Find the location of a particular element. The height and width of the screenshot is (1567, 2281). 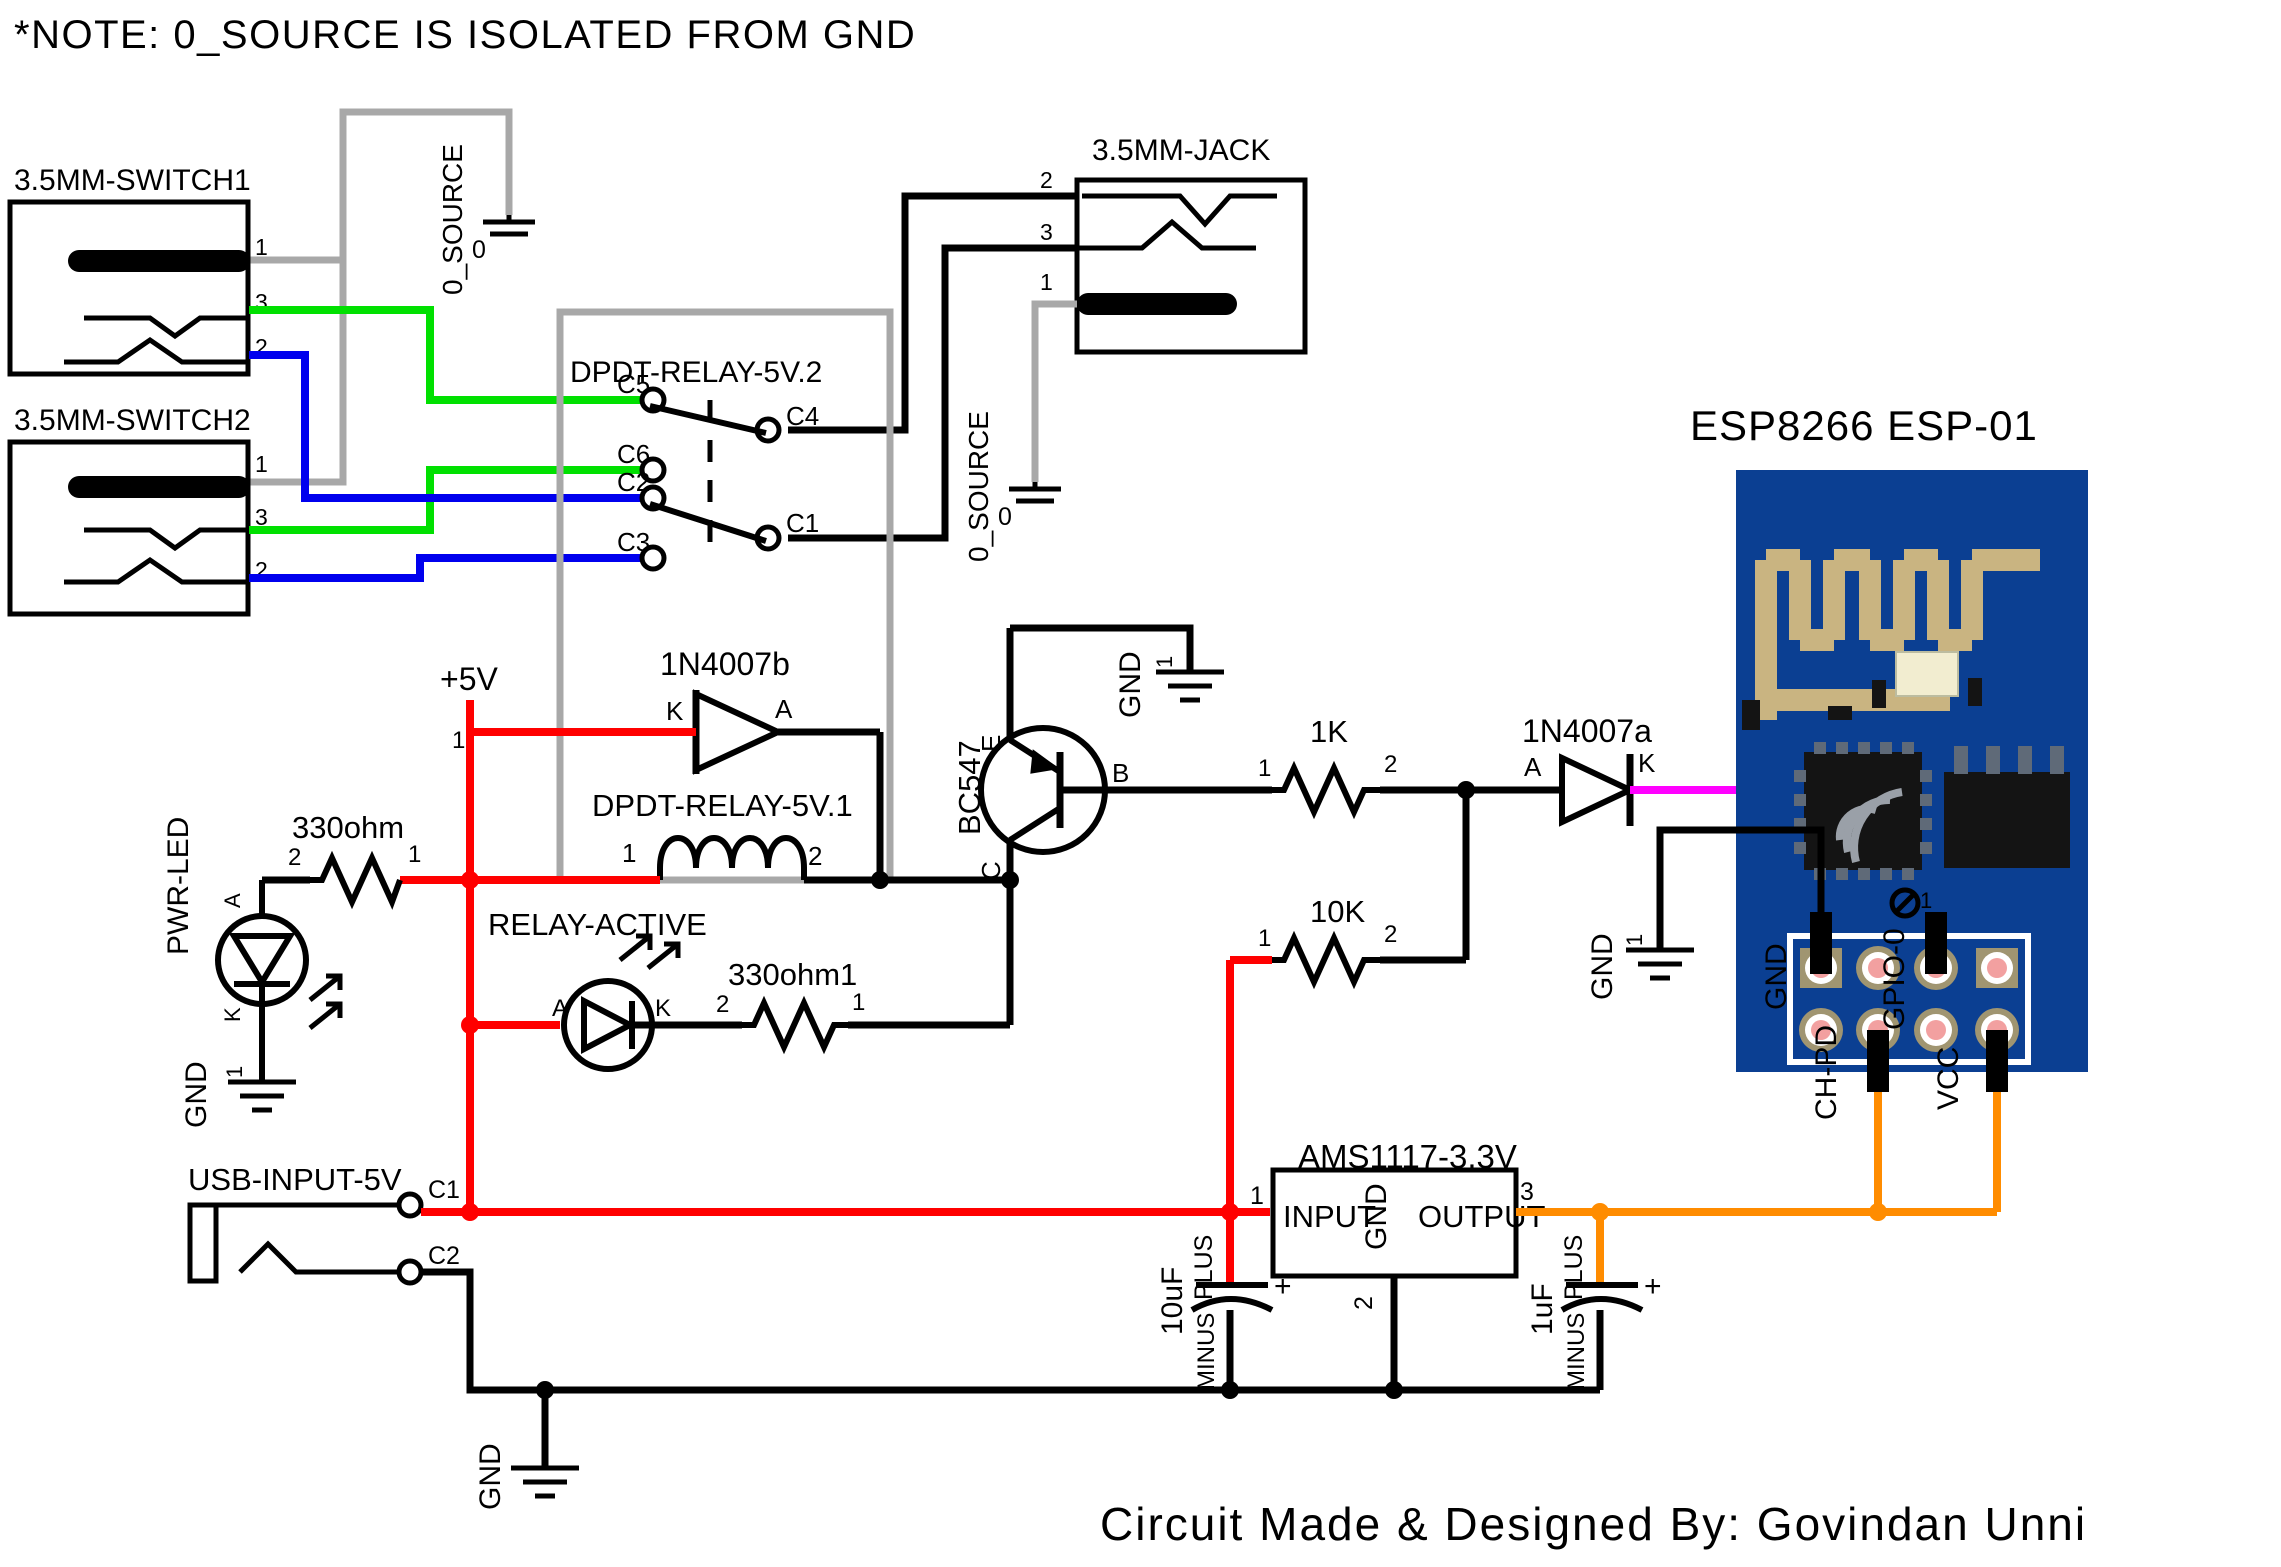

r330-pin-2: 2 is located at coordinates (294, 857).